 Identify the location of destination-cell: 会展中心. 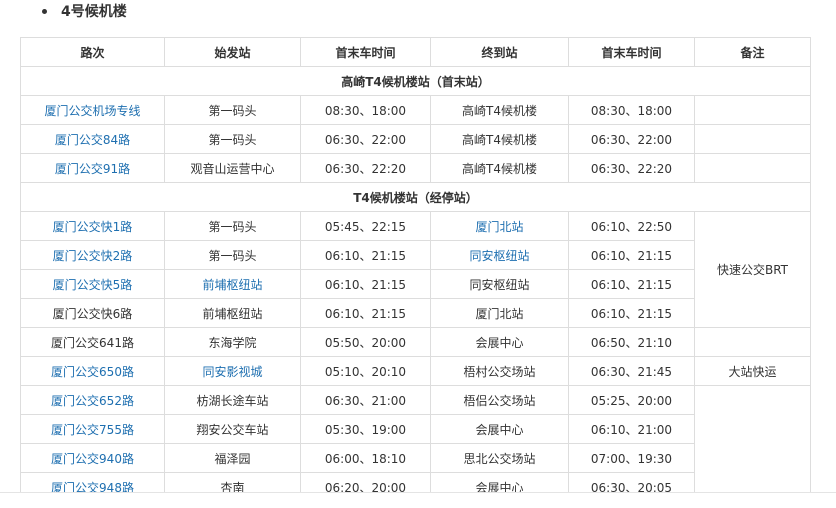
(499, 429).